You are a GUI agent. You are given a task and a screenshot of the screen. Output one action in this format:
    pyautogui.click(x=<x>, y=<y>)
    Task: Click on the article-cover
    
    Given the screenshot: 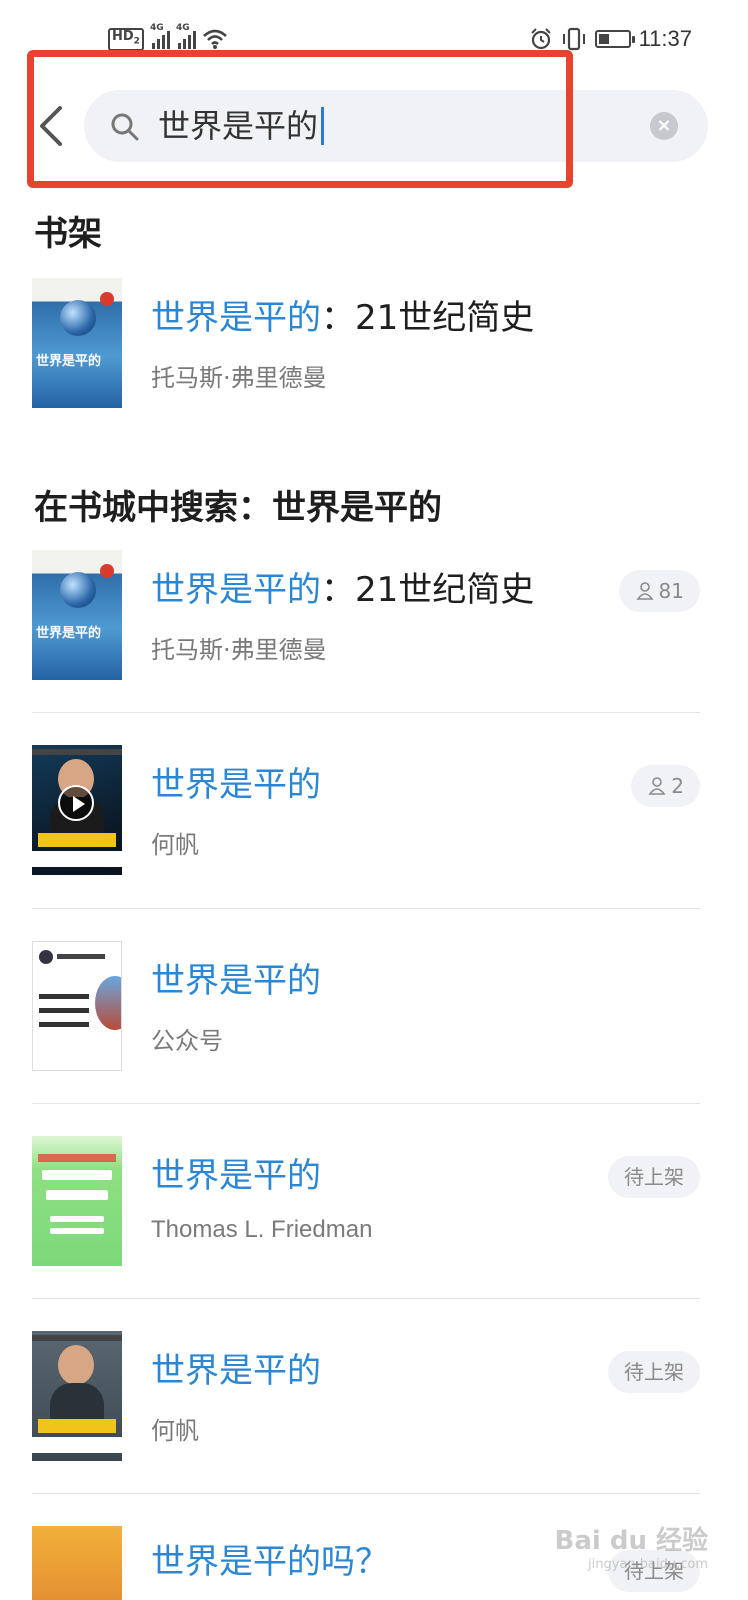 What is the action you would take?
    pyautogui.click(x=77, y=1006)
    